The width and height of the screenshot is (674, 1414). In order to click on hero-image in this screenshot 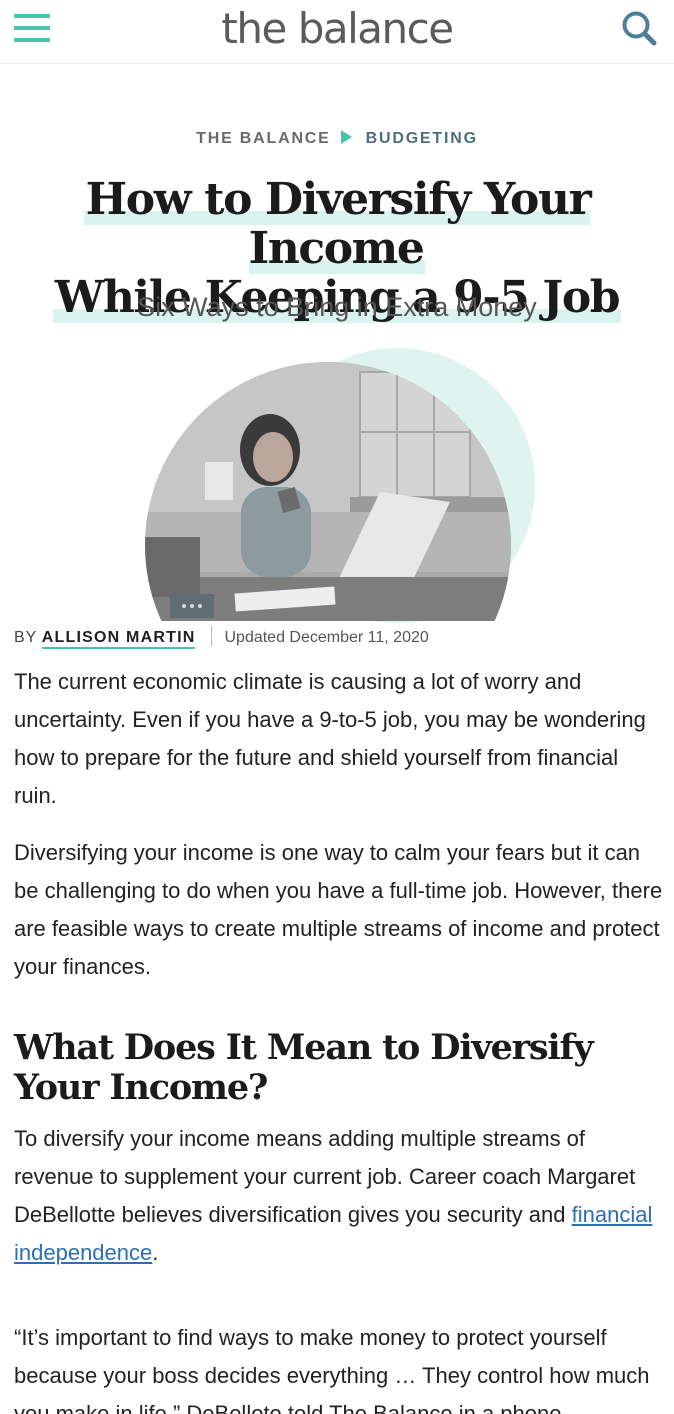, I will do `click(340, 484)`.